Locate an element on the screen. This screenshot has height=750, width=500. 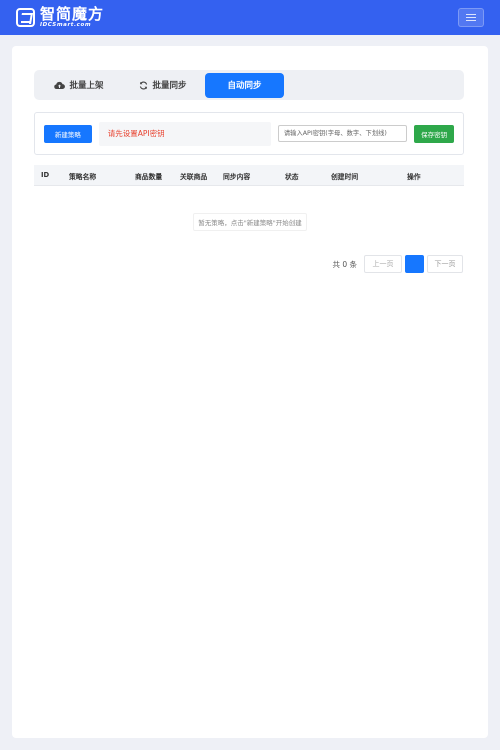
brand-domain: IDCSmart.com is located at coordinates (66, 24).